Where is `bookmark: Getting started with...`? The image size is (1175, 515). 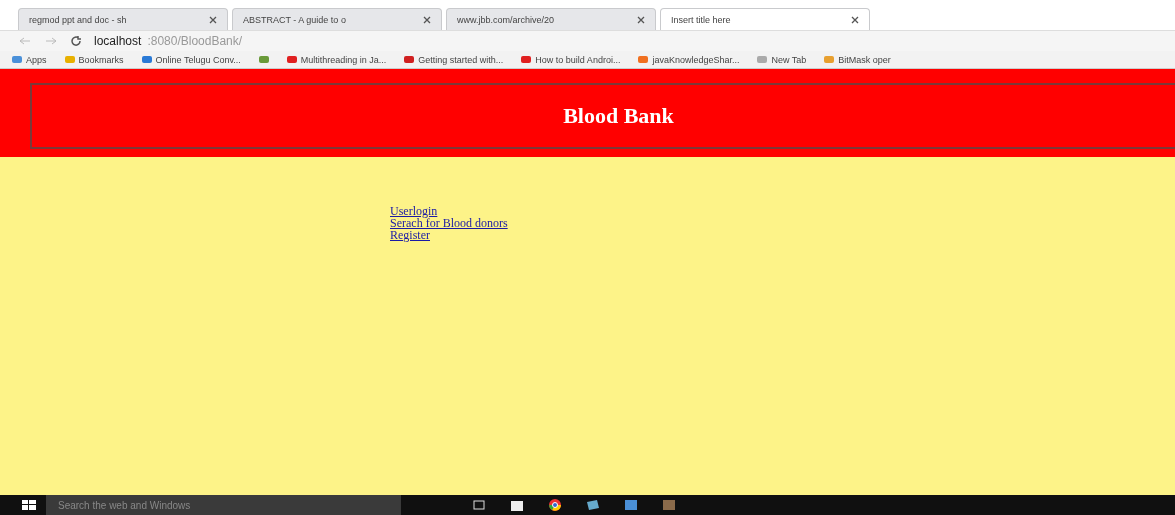 bookmark: Getting started with... is located at coordinates (454, 59).